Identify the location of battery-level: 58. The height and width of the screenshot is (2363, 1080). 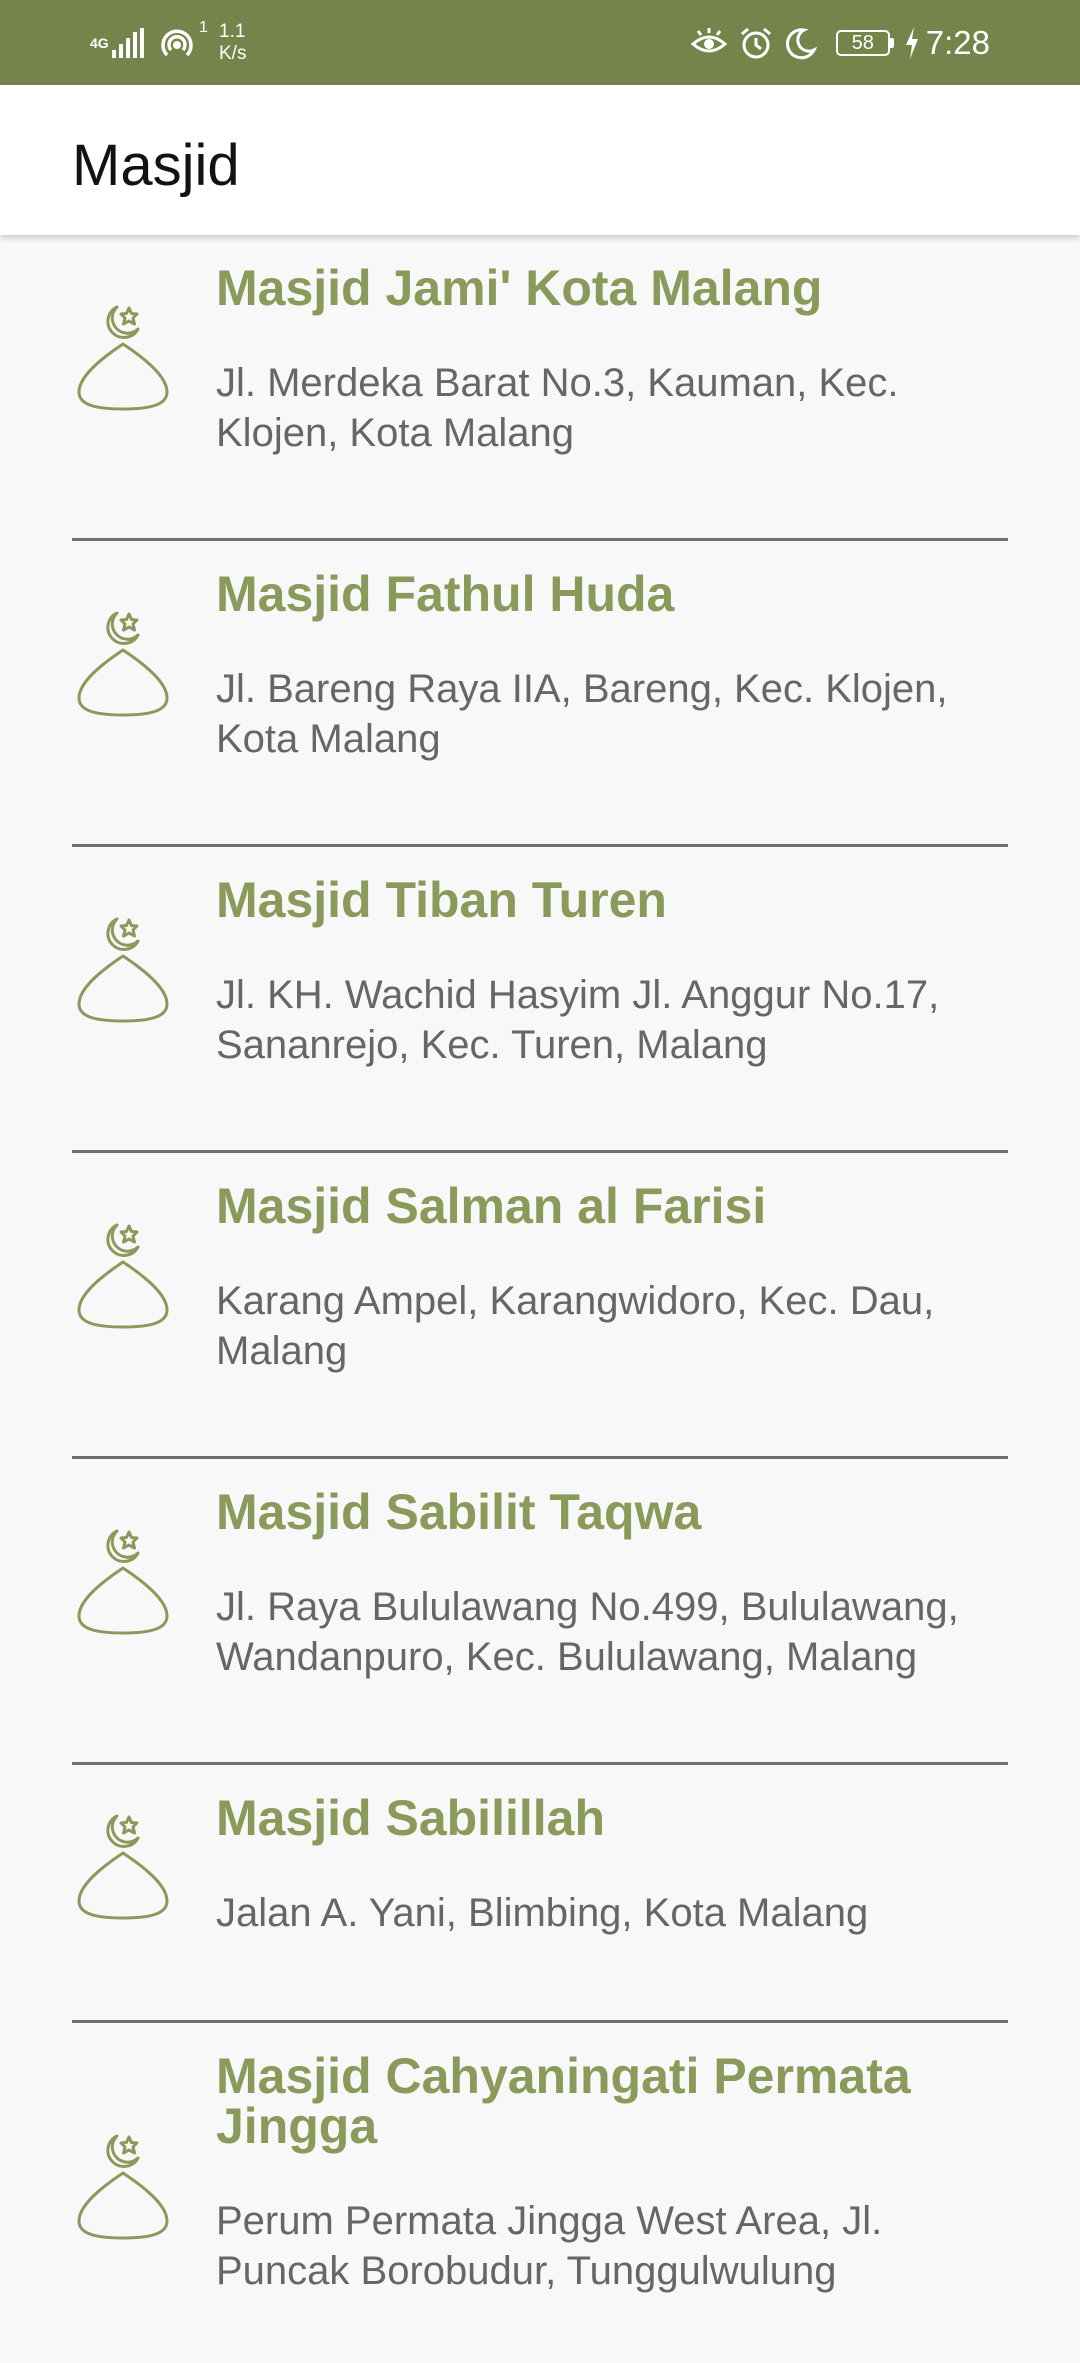
(862, 43).